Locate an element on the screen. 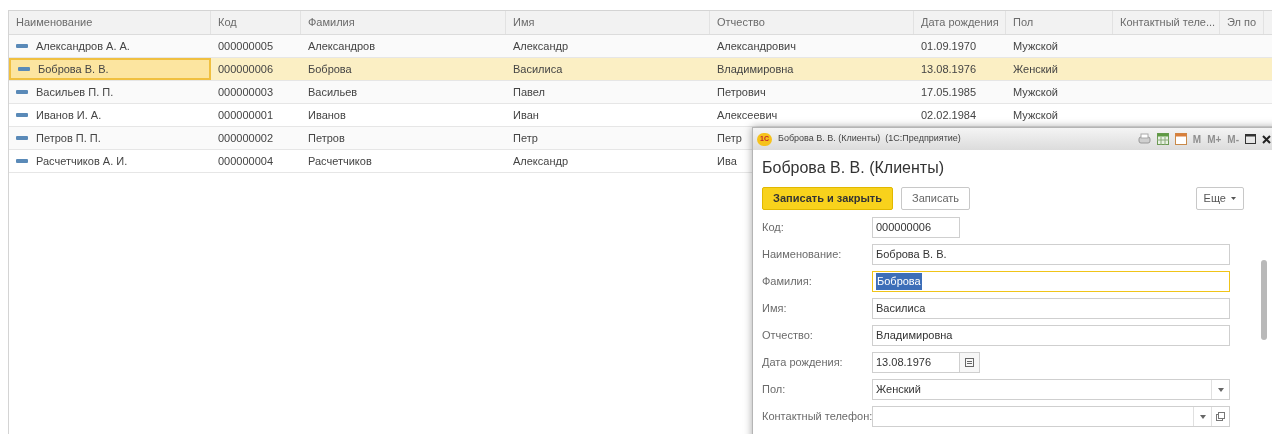  table-cell-text: Алексеевич is located at coordinates (747, 115).